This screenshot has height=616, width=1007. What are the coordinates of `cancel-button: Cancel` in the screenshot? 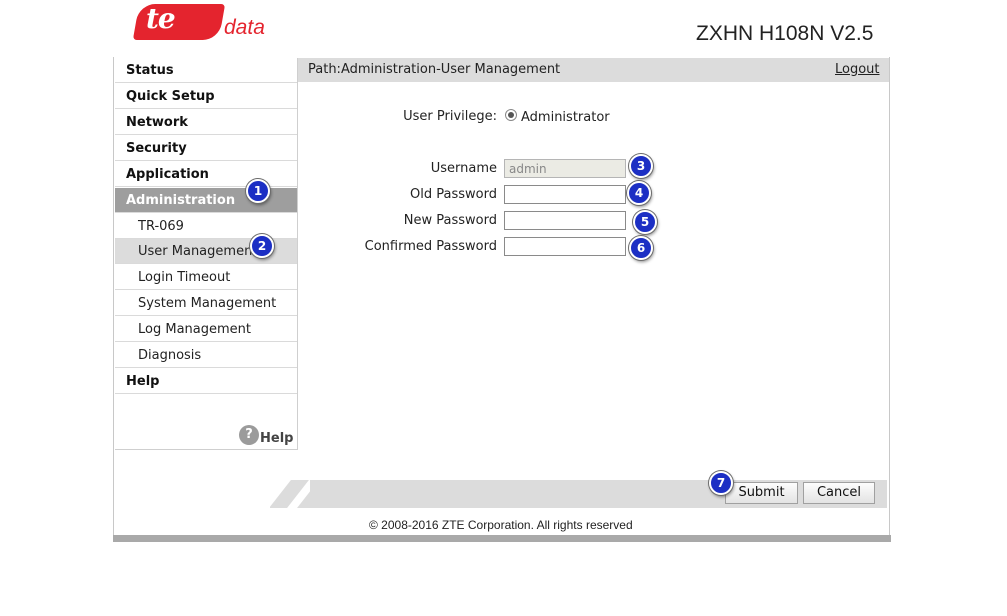 It's located at (839, 493).